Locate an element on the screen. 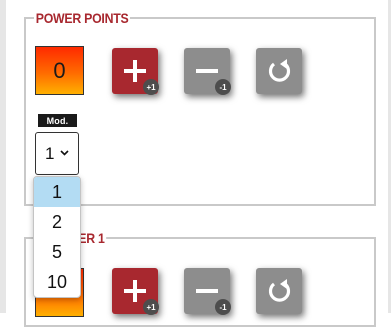 This screenshot has width=391, height=327. power-points-counter-display: 0 is located at coordinates (59, 70).